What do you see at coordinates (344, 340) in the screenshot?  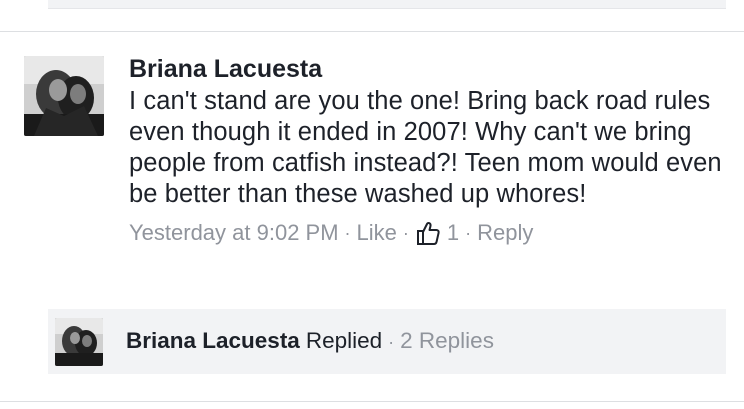 I see `reply-verb: Replied` at bounding box center [344, 340].